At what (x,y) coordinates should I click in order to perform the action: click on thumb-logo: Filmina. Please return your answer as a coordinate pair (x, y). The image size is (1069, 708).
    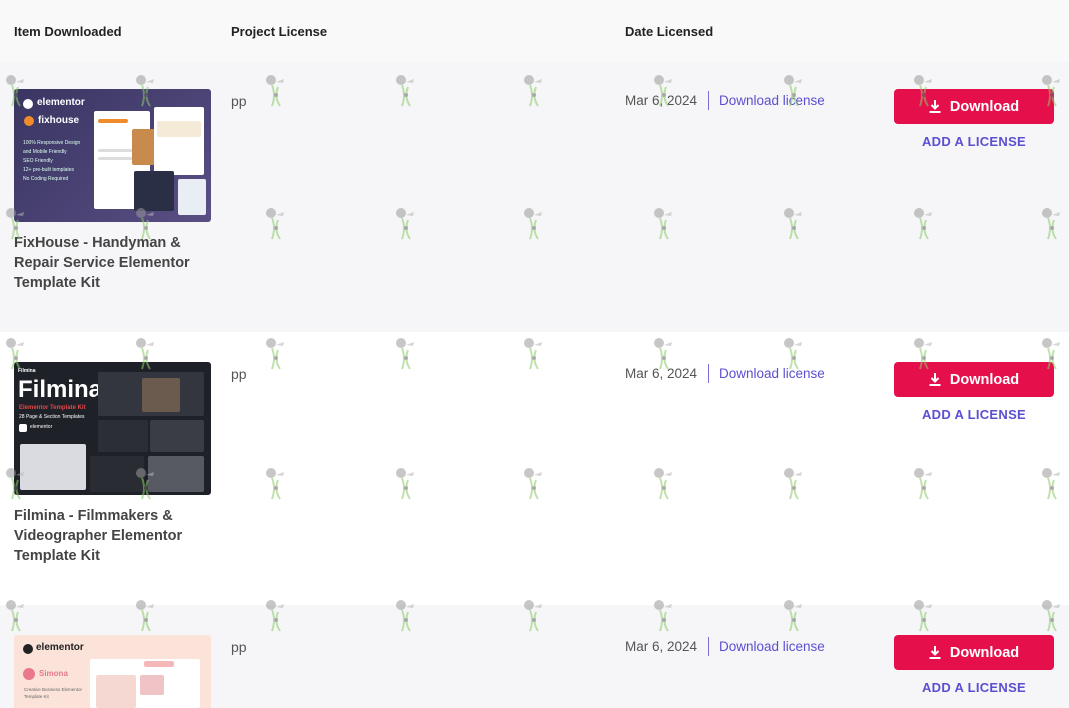
    Looking at the image, I should click on (27, 371).